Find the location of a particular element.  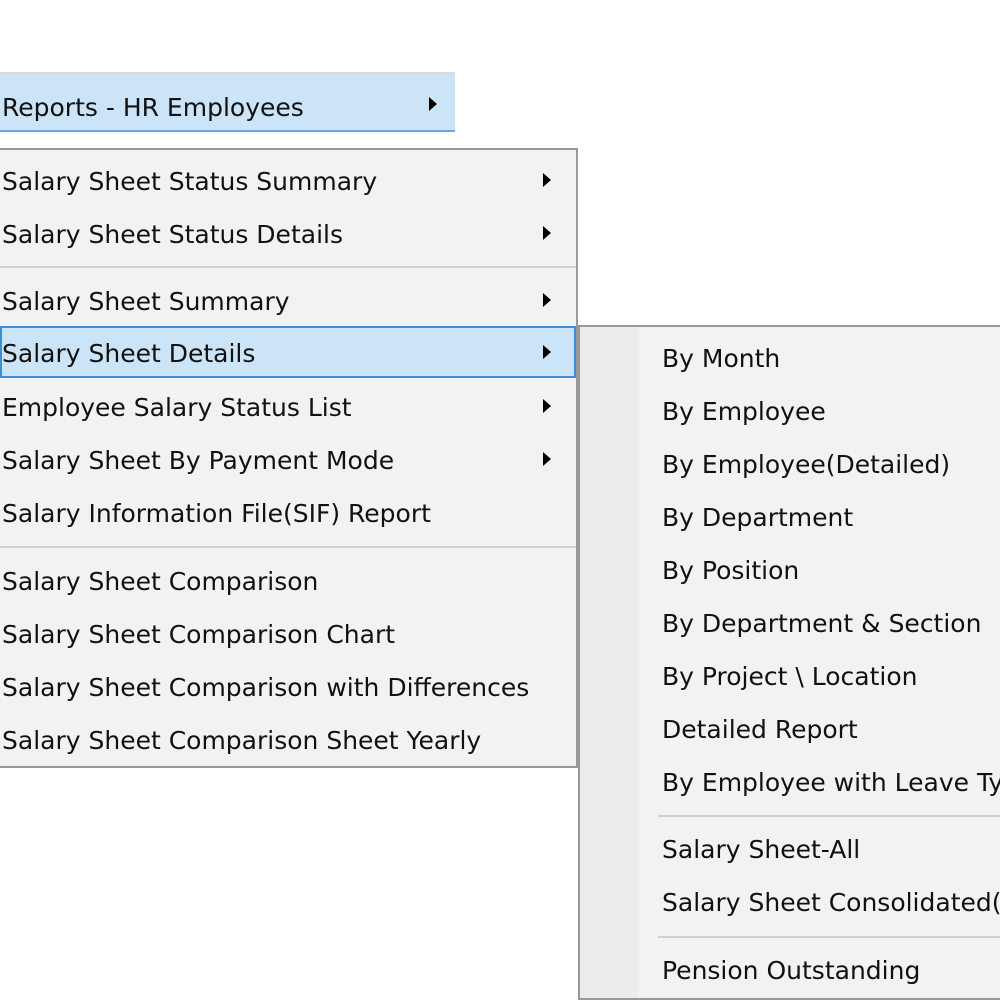

submenu-item-pension-outstanding: Pension Outstanding is located at coordinates (820, 969).